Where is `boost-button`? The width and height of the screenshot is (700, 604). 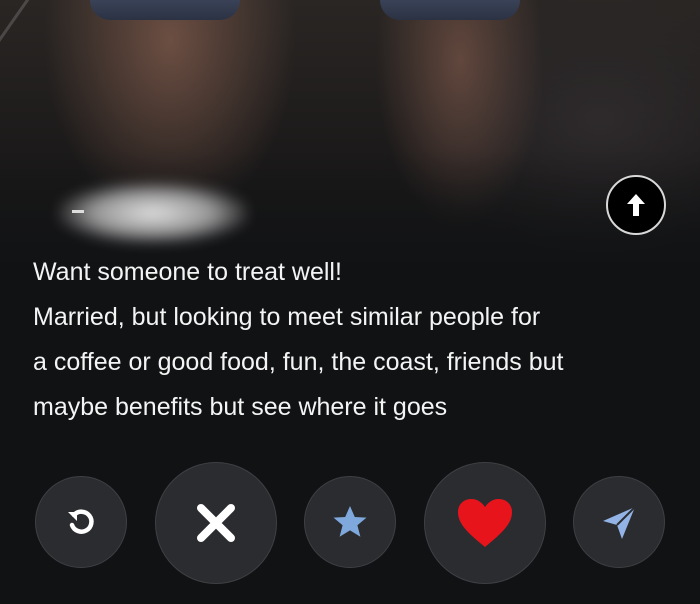
boost-button is located at coordinates (619, 522).